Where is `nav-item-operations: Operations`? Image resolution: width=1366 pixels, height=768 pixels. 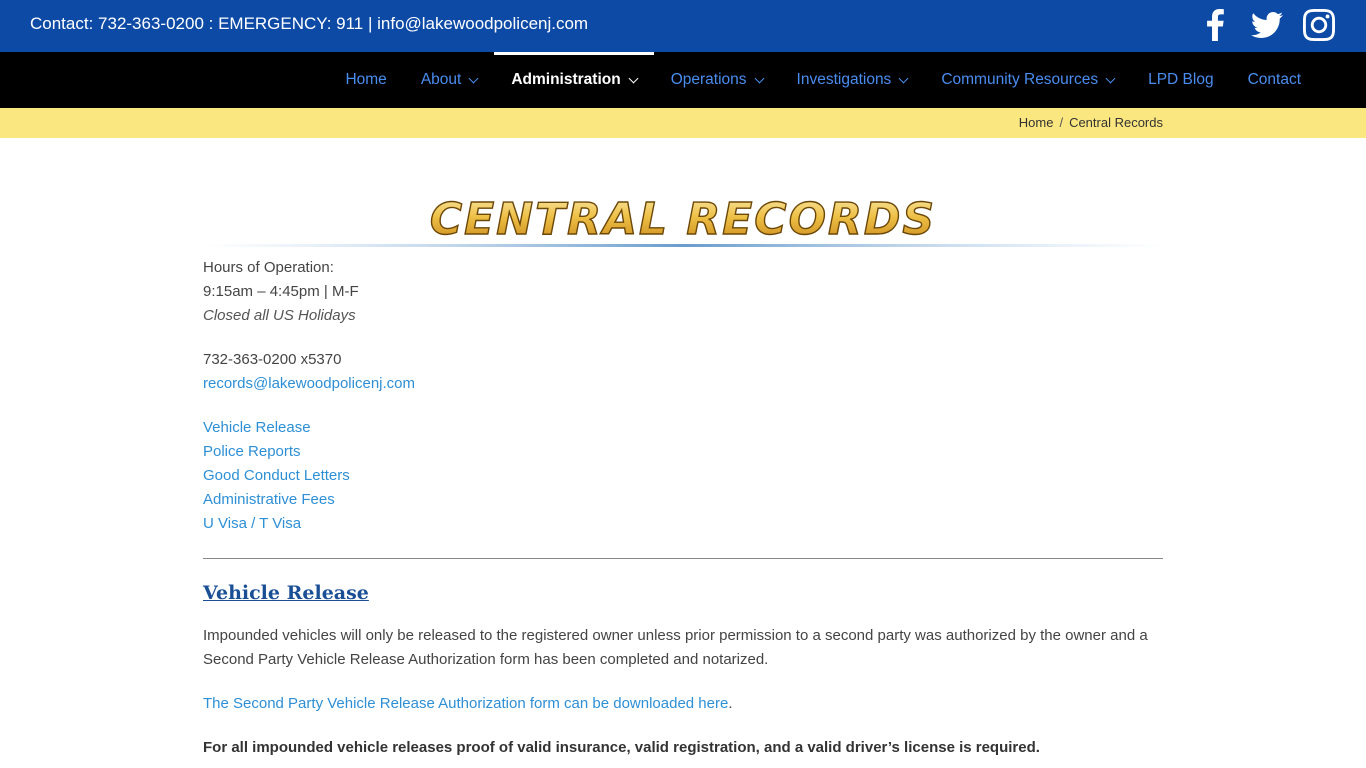
nav-item-operations: Operations is located at coordinates (717, 80).